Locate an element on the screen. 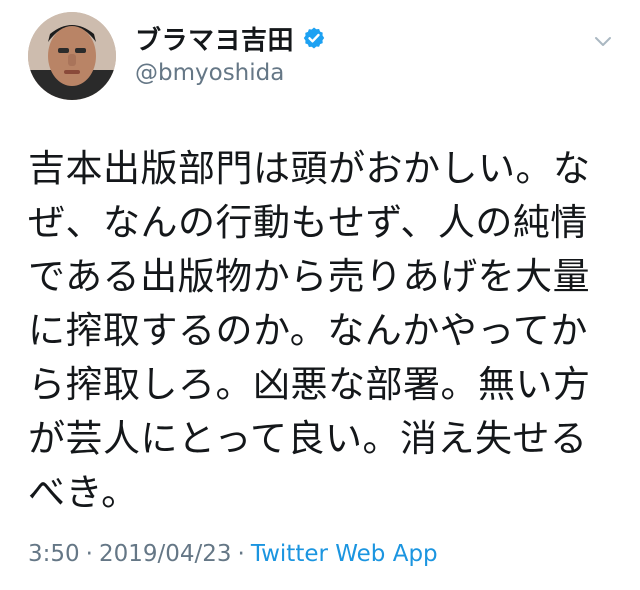  tweet-date: 2019/04/23 is located at coordinates (165, 554).